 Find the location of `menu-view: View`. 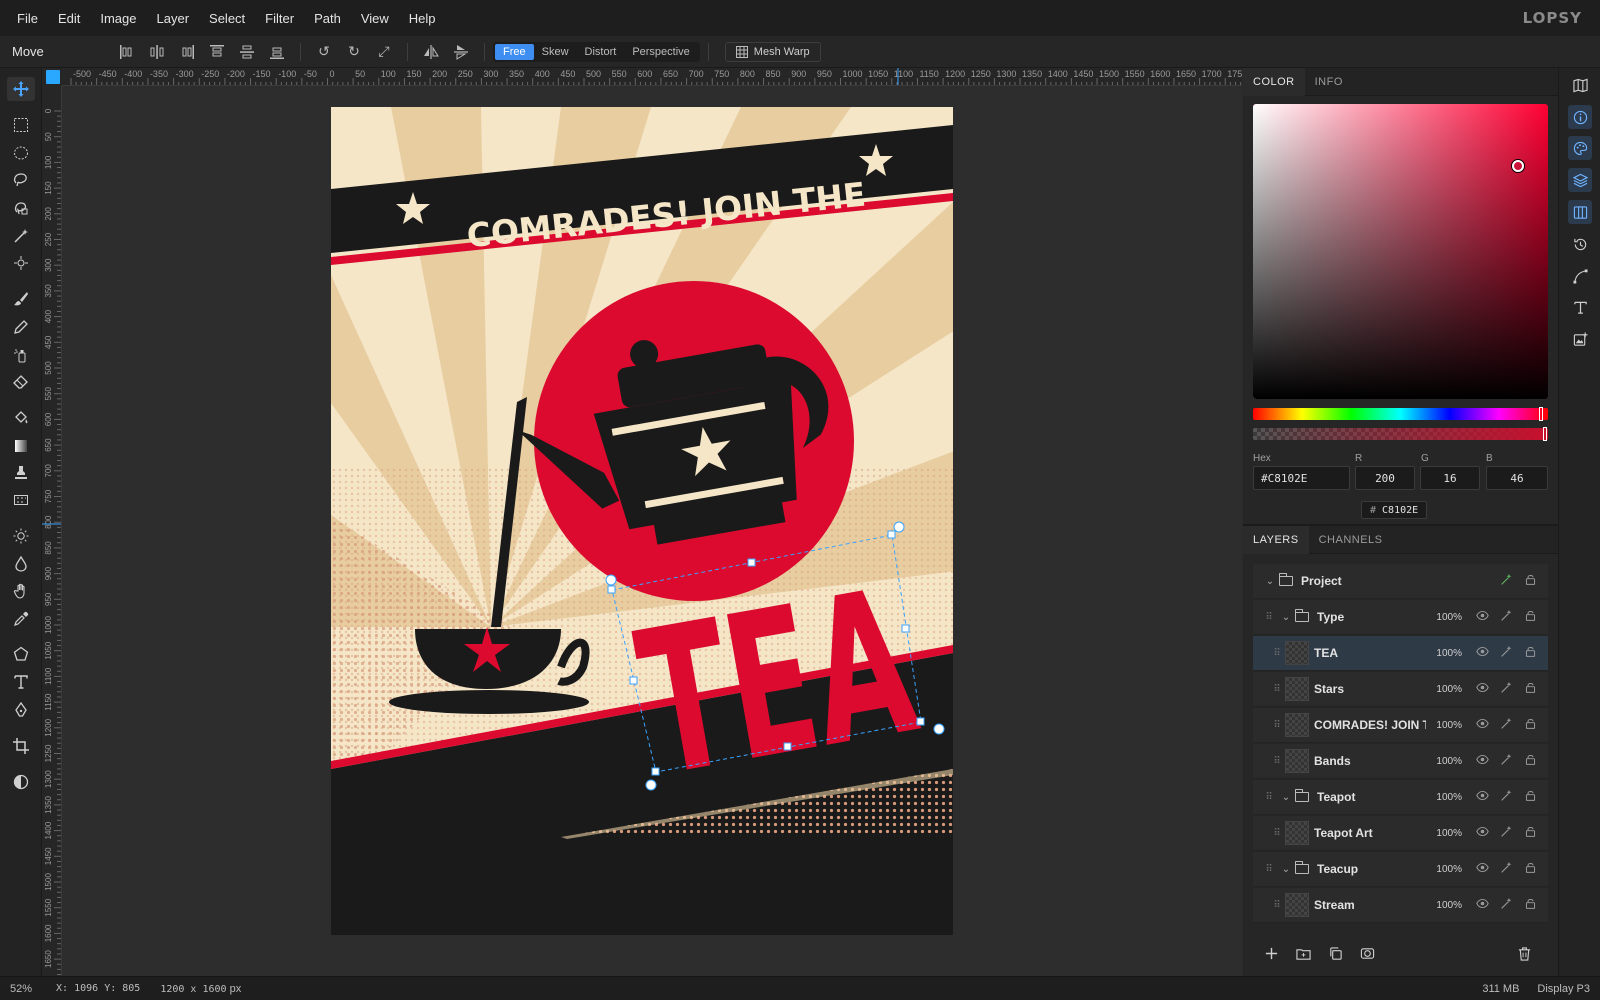

menu-view: View is located at coordinates (375, 18).